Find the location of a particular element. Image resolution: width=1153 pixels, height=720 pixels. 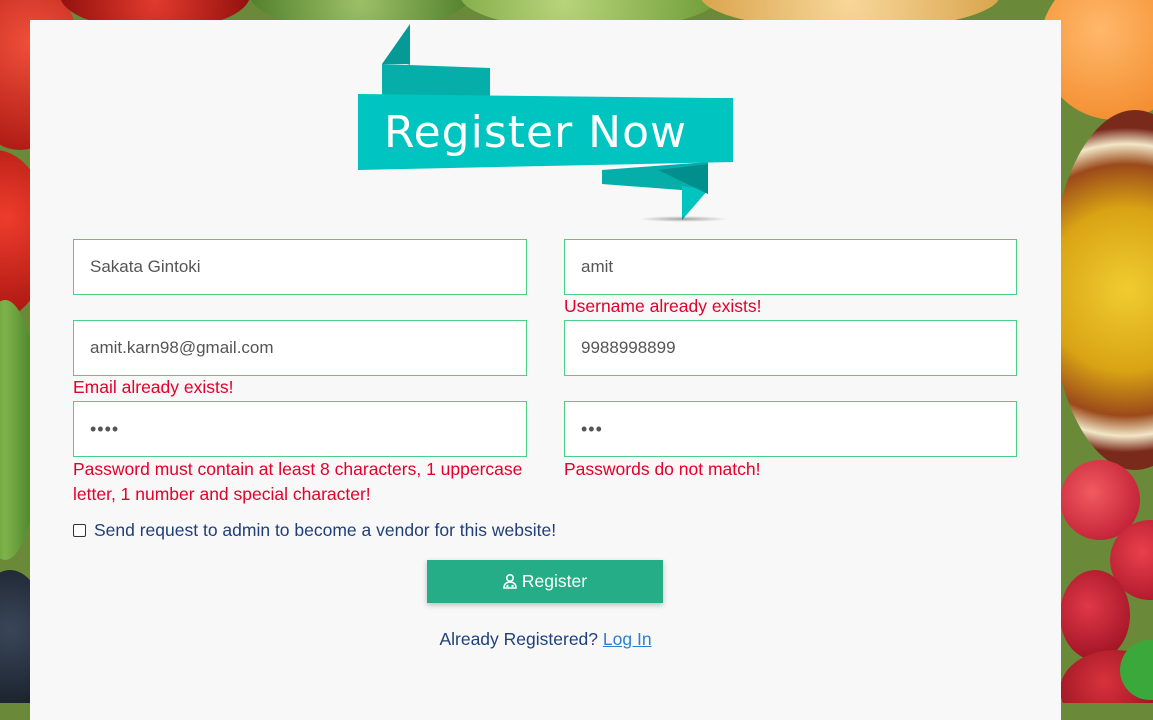

email-field is located at coordinates (300, 348).